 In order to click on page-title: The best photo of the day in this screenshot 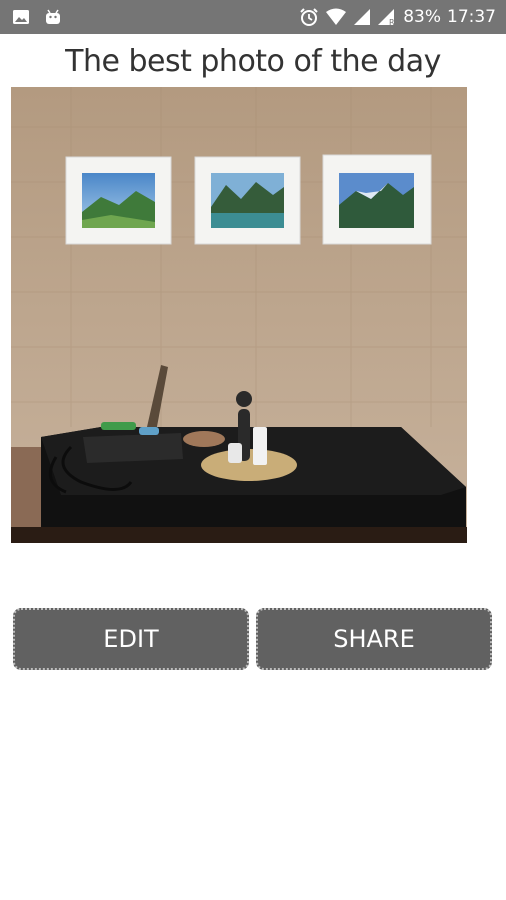, I will do `click(253, 61)`.